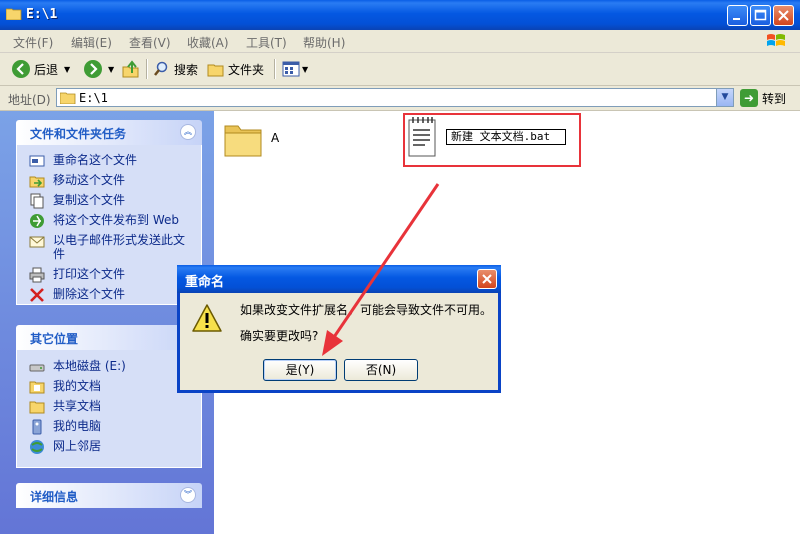 The width and height of the screenshot is (800, 534). I want to click on email-icon, so click(37, 242).